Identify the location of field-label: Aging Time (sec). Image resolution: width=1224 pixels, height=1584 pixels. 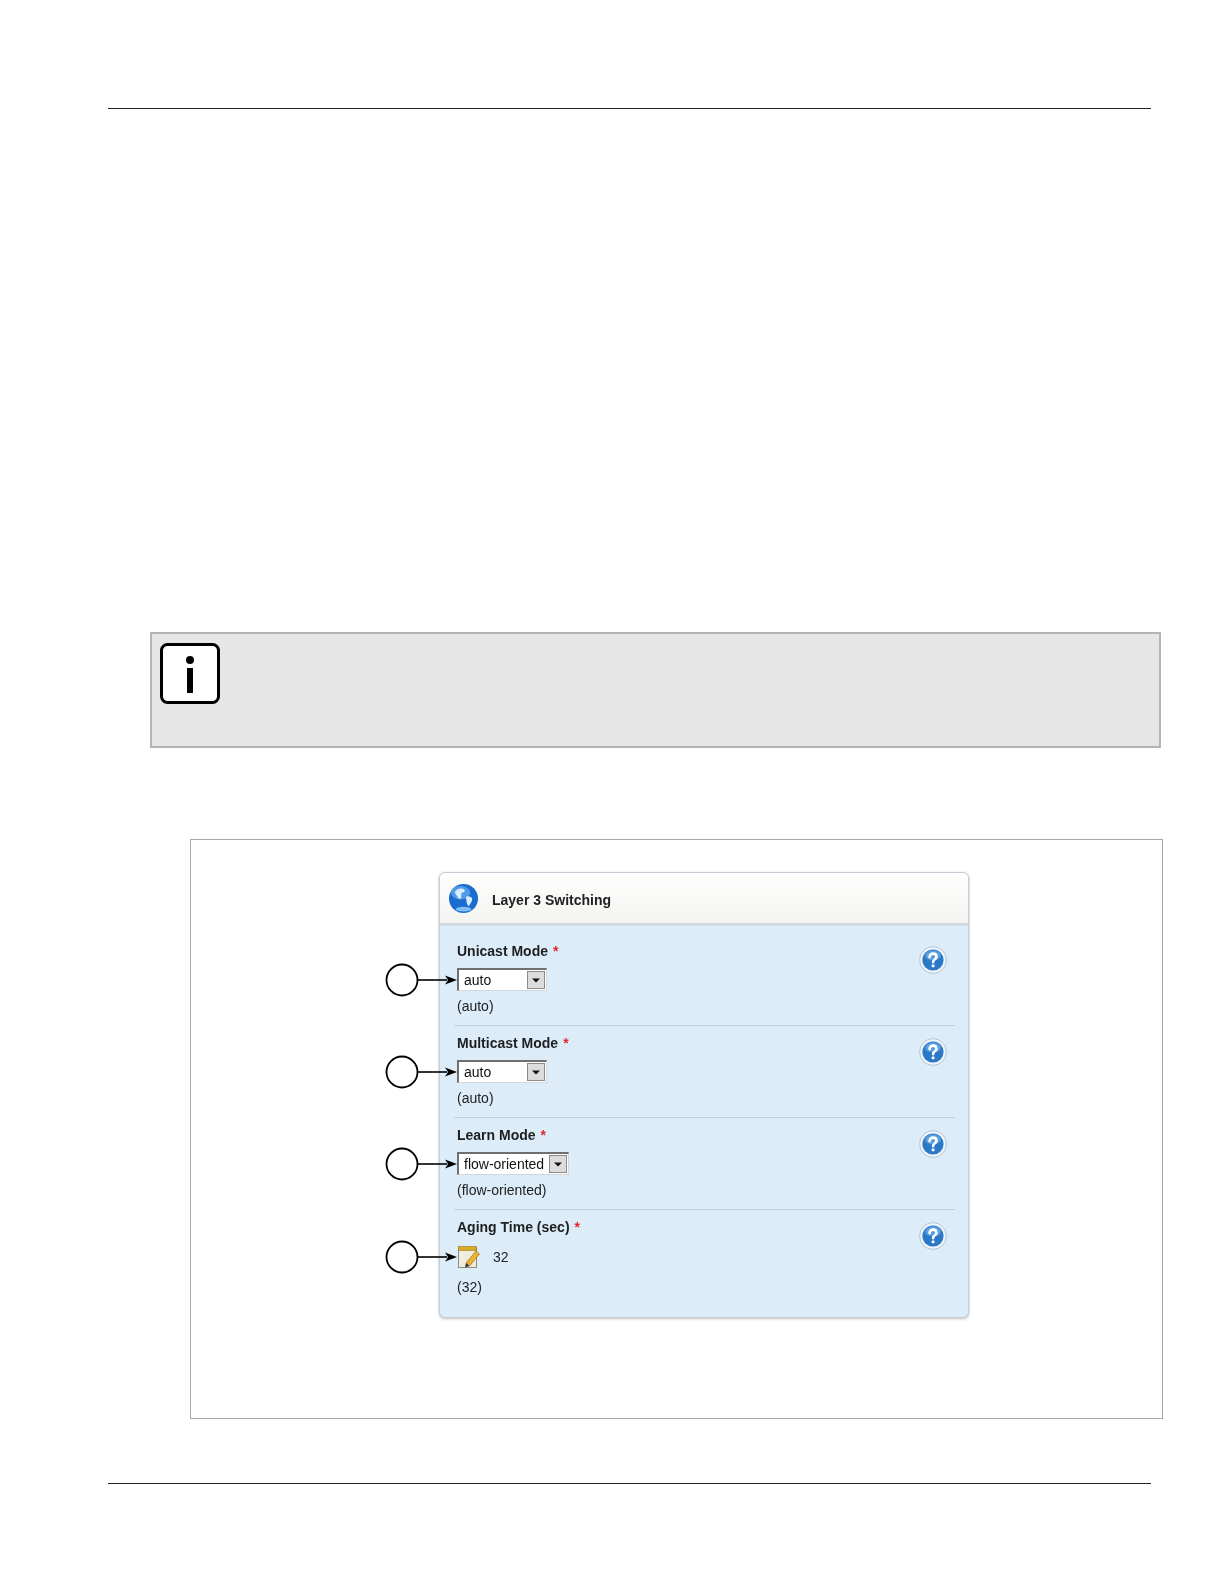
(513, 1227).